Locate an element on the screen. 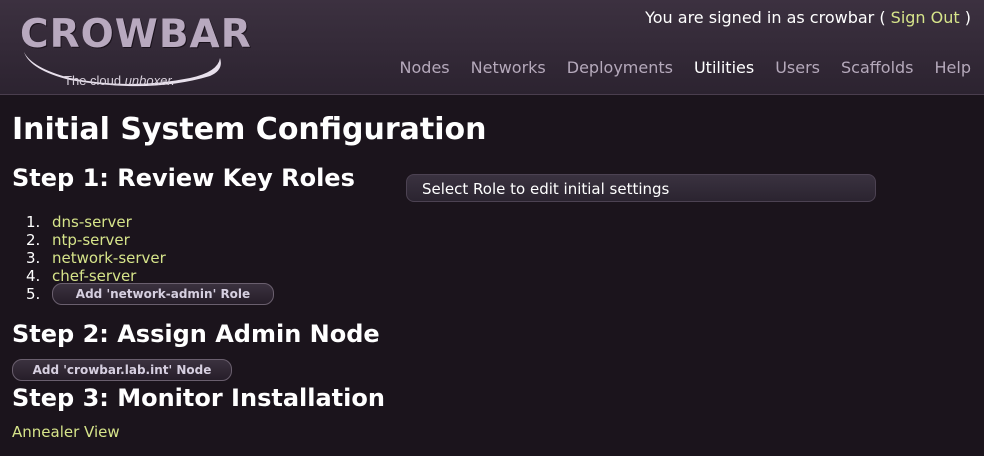 Image resolution: width=984 pixels, height=456 pixels. nav-users: Users is located at coordinates (797, 67).